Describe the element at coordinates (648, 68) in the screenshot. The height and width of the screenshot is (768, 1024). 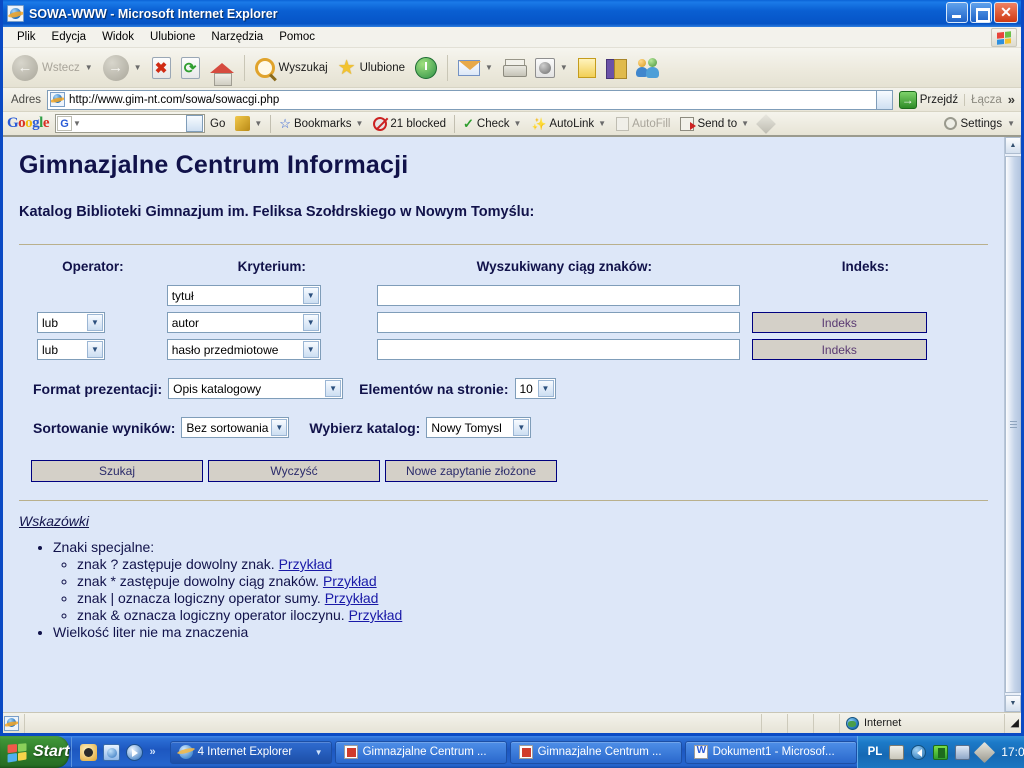
I see `messenger-button` at that location.